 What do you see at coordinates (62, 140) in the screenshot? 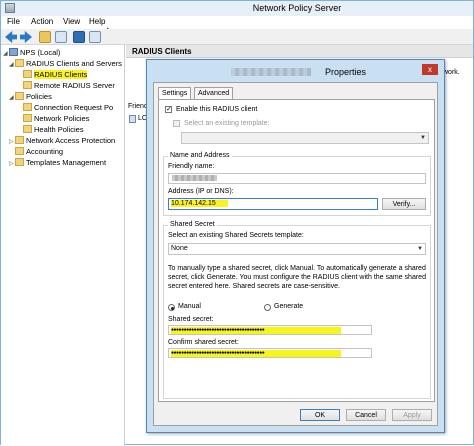
I see `tree-item-network-access-protection: ▷ Network Access Protection` at bounding box center [62, 140].